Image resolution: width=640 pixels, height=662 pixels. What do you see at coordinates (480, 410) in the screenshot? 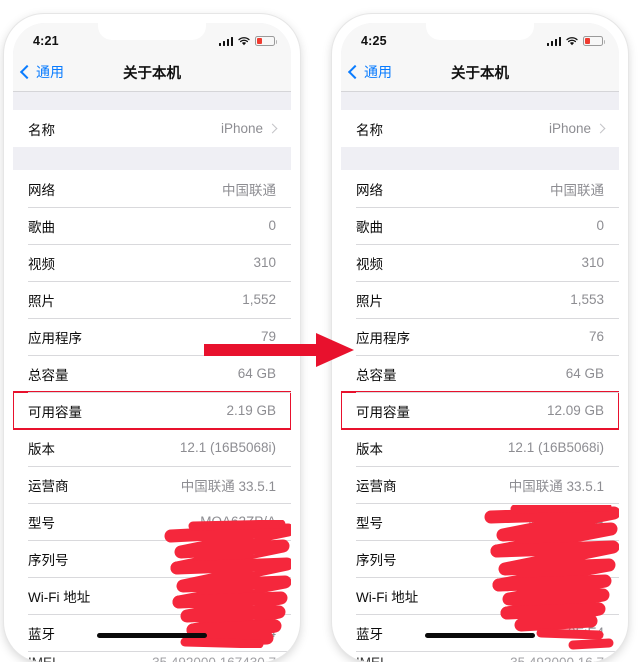
I see `table-row-available-storage: 可用容量 12.09 GB` at bounding box center [480, 410].